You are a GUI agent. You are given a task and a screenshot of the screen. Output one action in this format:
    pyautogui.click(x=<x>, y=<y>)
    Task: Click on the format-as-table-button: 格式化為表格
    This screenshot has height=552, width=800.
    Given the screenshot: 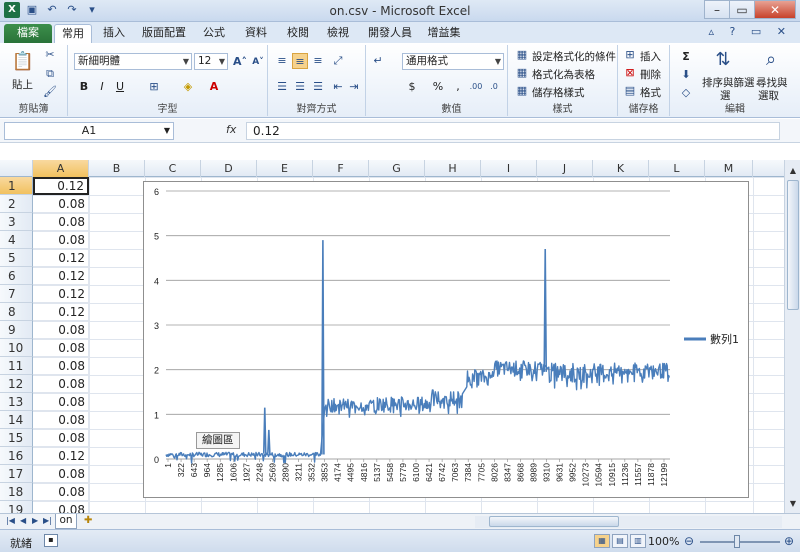 What is the action you would take?
    pyautogui.click(x=563, y=74)
    